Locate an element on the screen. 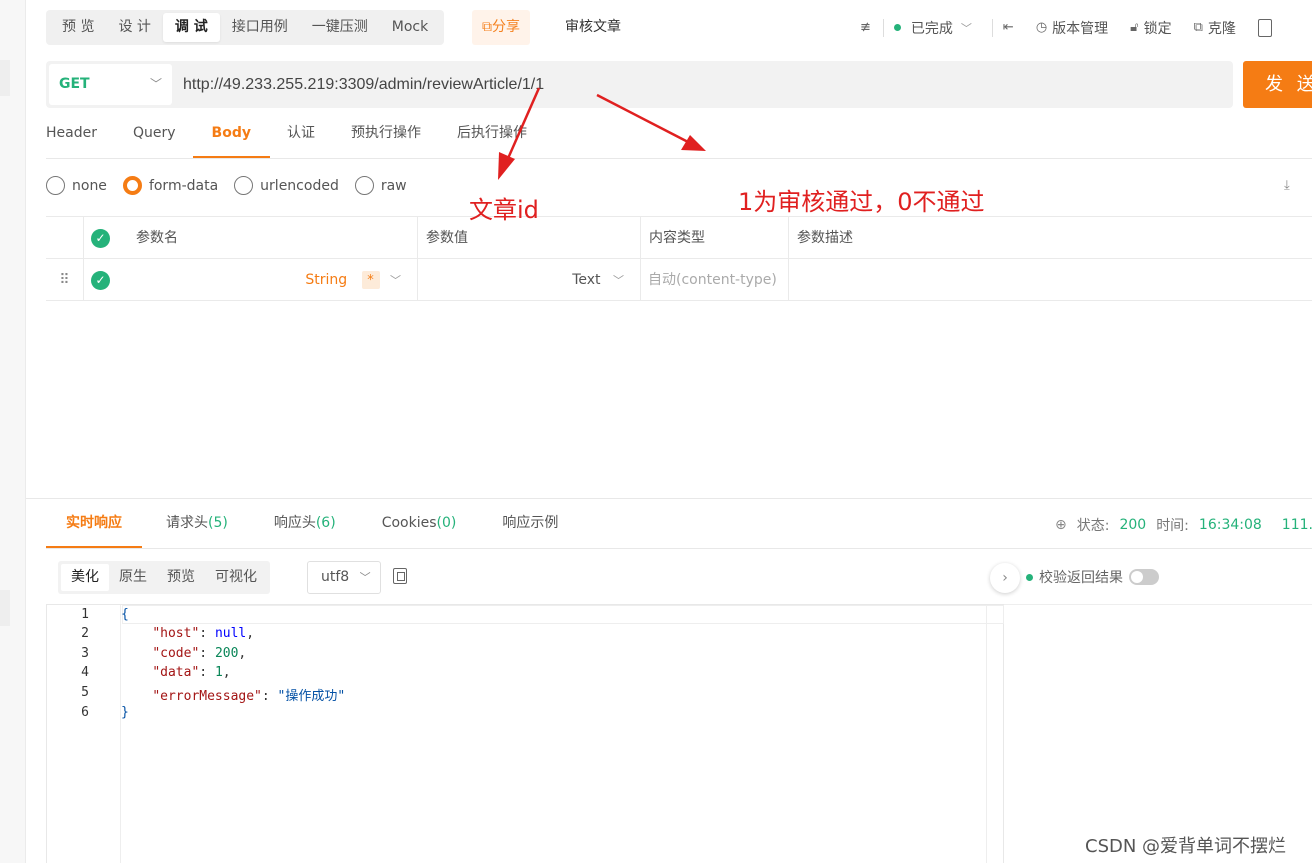 The width and height of the screenshot is (1312, 863). tab-label: 请求头 is located at coordinates (187, 523).